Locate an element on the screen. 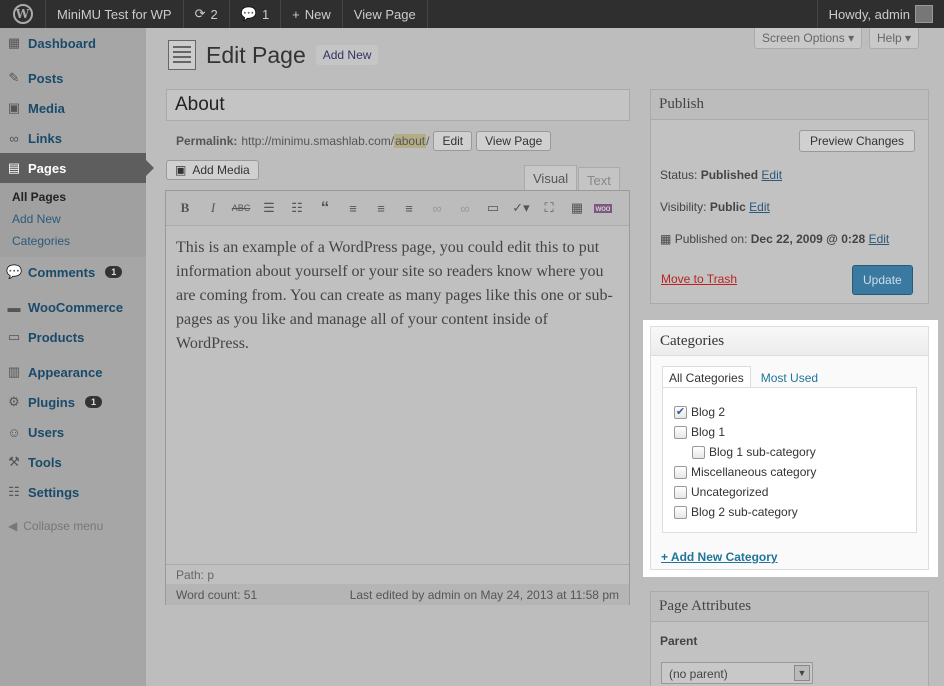 Image resolution: width=944 pixels, height=686 pixels. avatar is located at coordinates (924, 14).